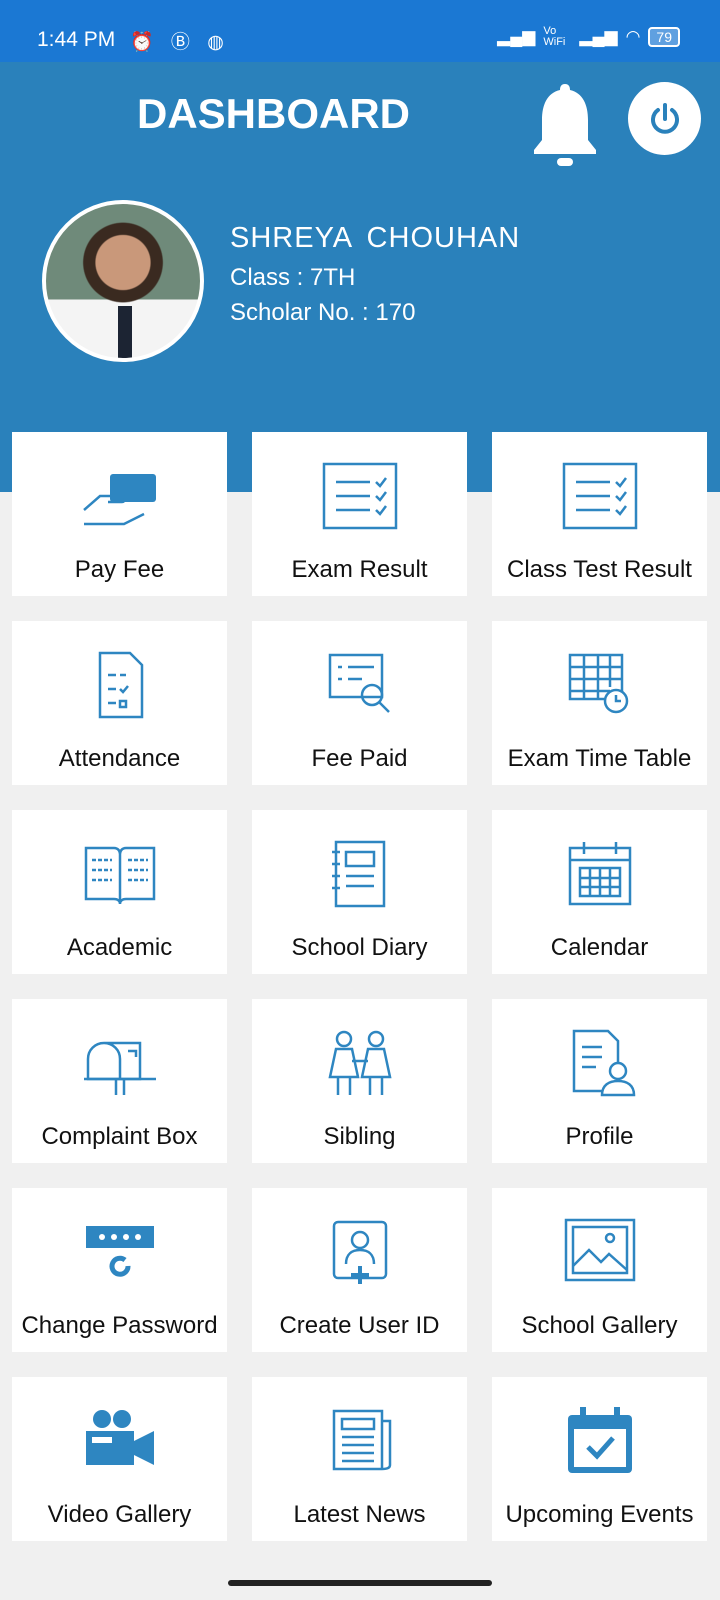  Describe the element at coordinates (599, 1325) in the screenshot. I see `tile-label: School Gallery` at that location.